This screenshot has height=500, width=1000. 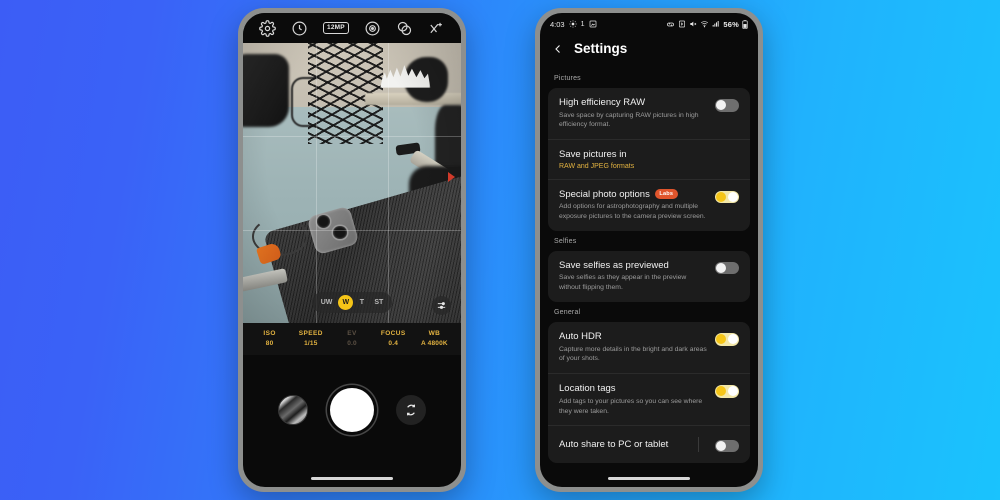 What do you see at coordinates (727, 339) in the screenshot?
I see `toggle-auto-hdr` at bounding box center [727, 339].